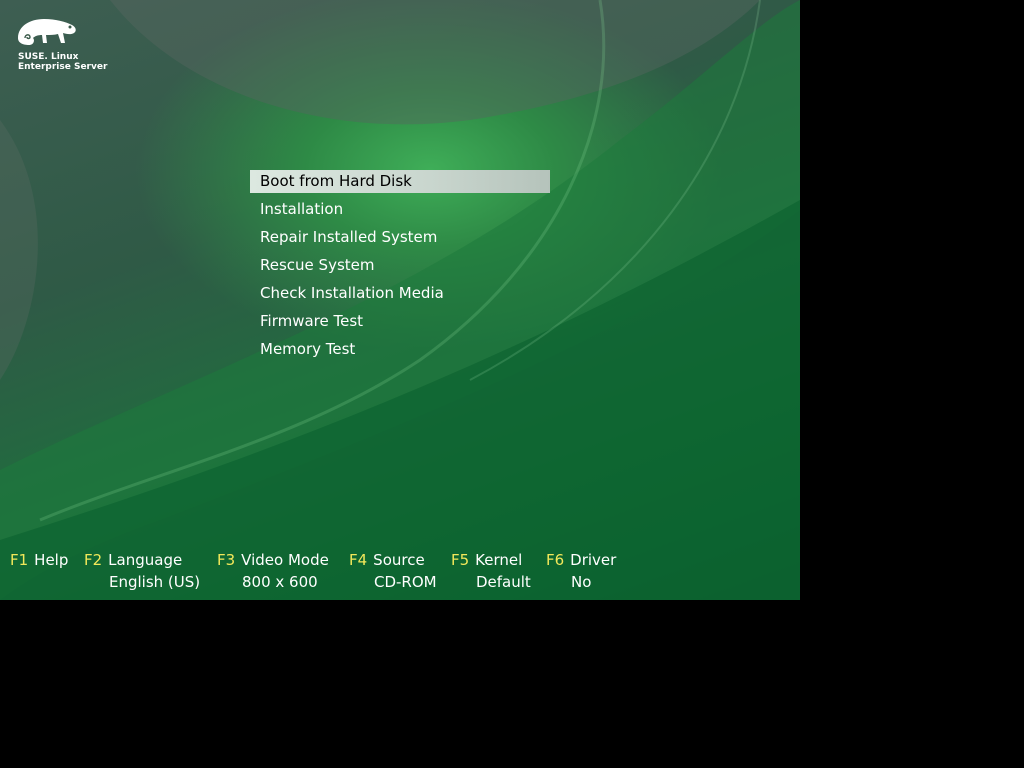  I want to click on brand-line-1: SUSE. Linux, so click(48, 57).